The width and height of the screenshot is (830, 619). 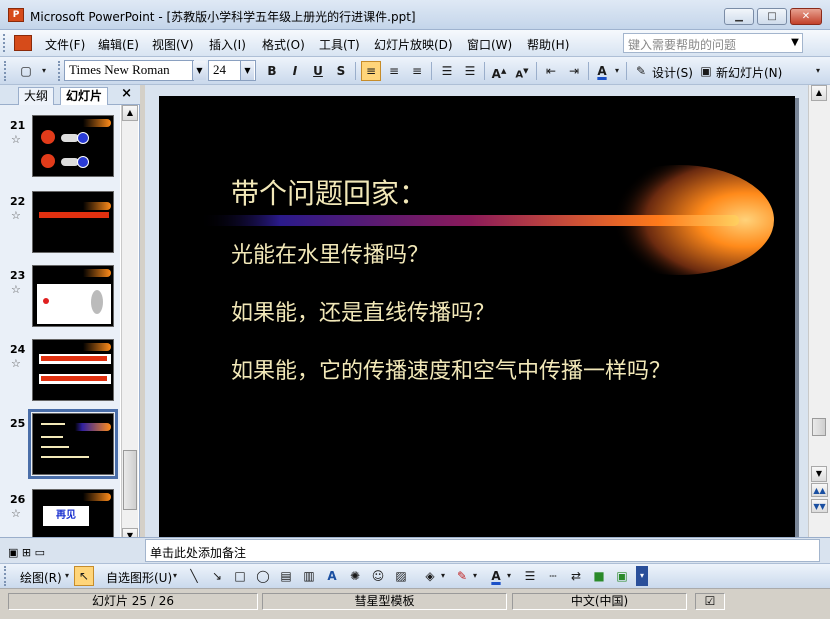 What do you see at coordinates (430, 576) in the screenshot?
I see `fill-color-icon: ◈` at bounding box center [430, 576].